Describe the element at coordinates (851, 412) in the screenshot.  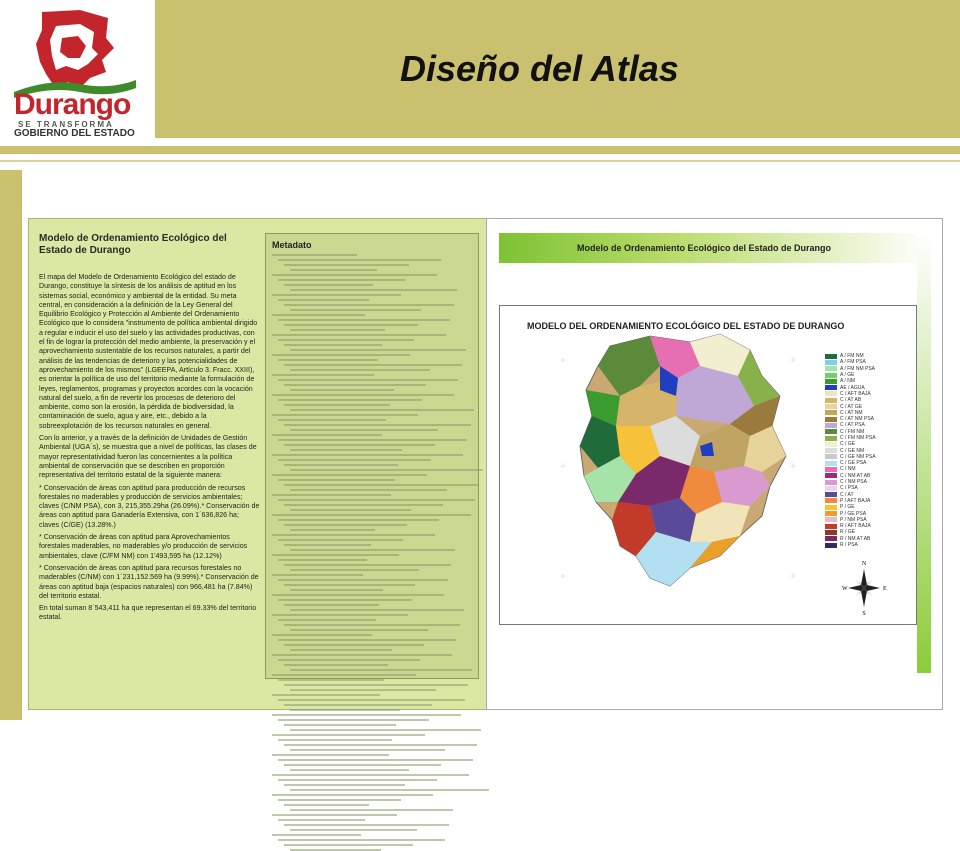
I see `legend-label: C / AT NM` at that location.